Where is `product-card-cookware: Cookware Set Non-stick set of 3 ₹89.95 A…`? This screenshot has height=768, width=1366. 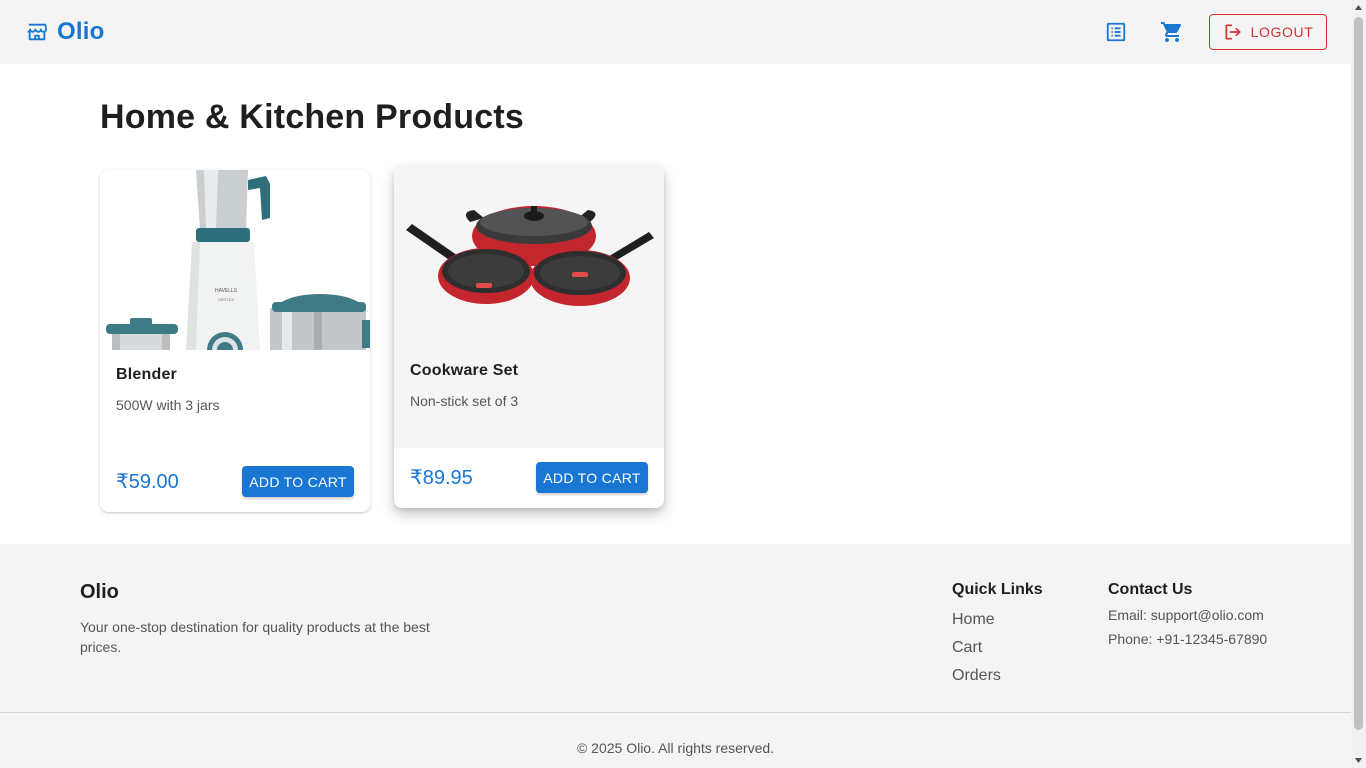
product-card-cookware: Cookware Set Non-stick set of 3 ₹89.95 A… is located at coordinates (529, 336).